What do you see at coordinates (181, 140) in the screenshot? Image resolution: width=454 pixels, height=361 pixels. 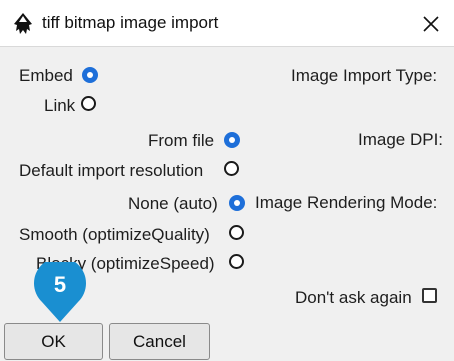 I see `from-file-label: From file` at bounding box center [181, 140].